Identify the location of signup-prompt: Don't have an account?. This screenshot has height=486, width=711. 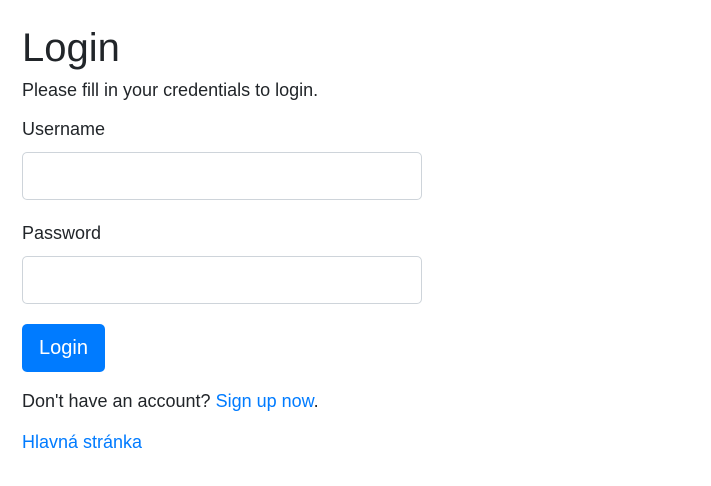
(116, 401).